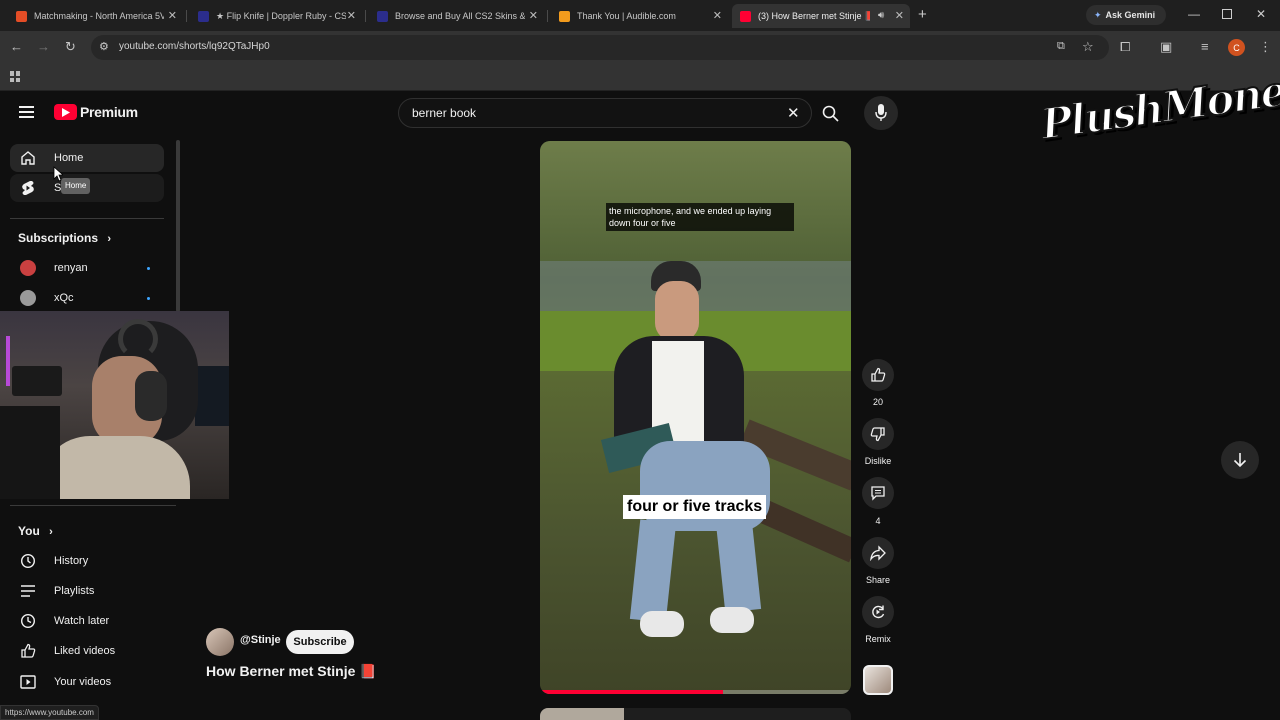  I want to click on faceit-favicon-icon, so click(21, 16).